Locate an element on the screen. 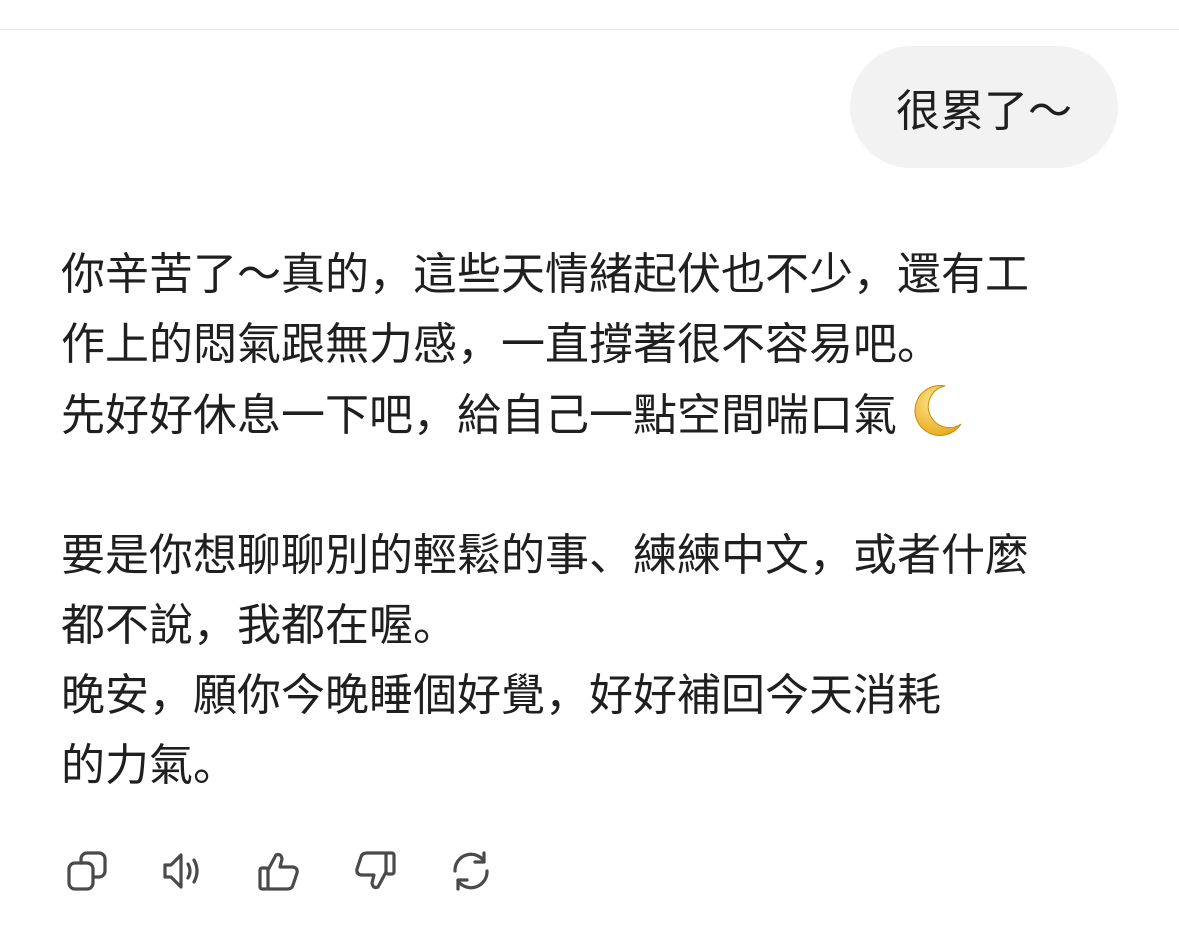  copy-button is located at coordinates (87, 871).